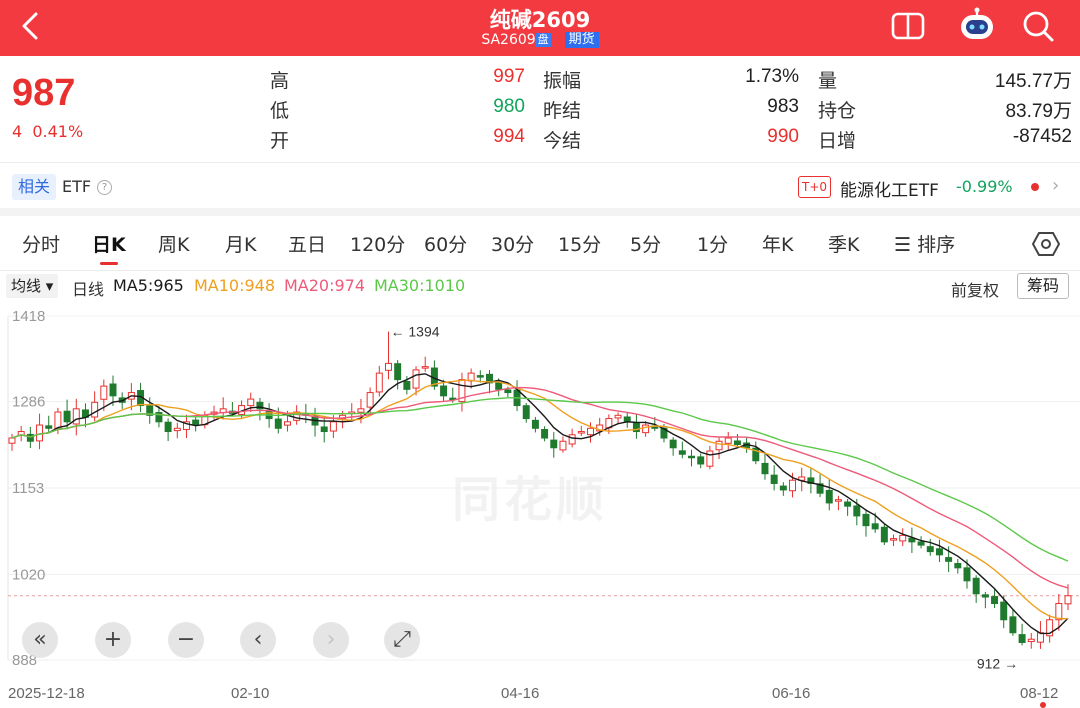  Describe the element at coordinates (908, 26) in the screenshot. I see `split-view-icon` at that location.